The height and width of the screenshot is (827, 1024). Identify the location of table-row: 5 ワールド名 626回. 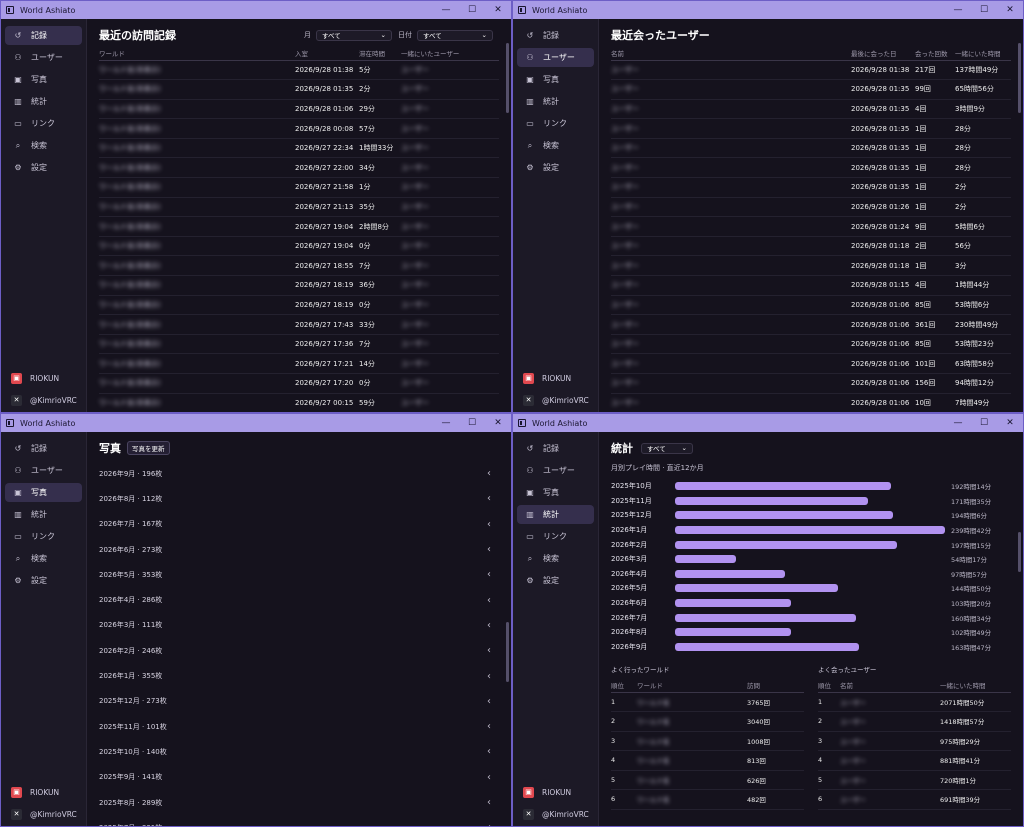
(707, 780).